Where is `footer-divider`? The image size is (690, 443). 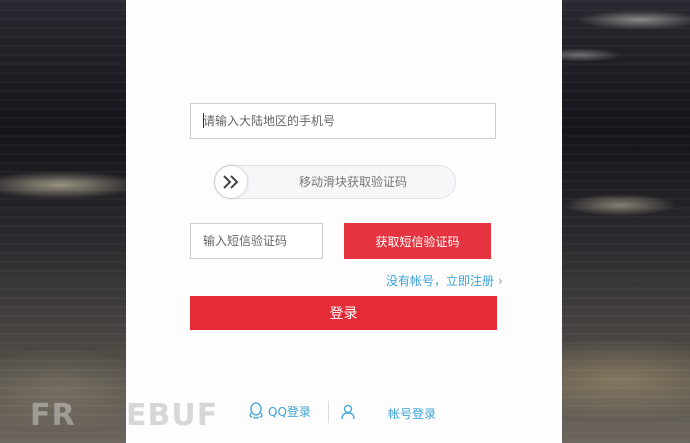 footer-divider is located at coordinates (328, 412).